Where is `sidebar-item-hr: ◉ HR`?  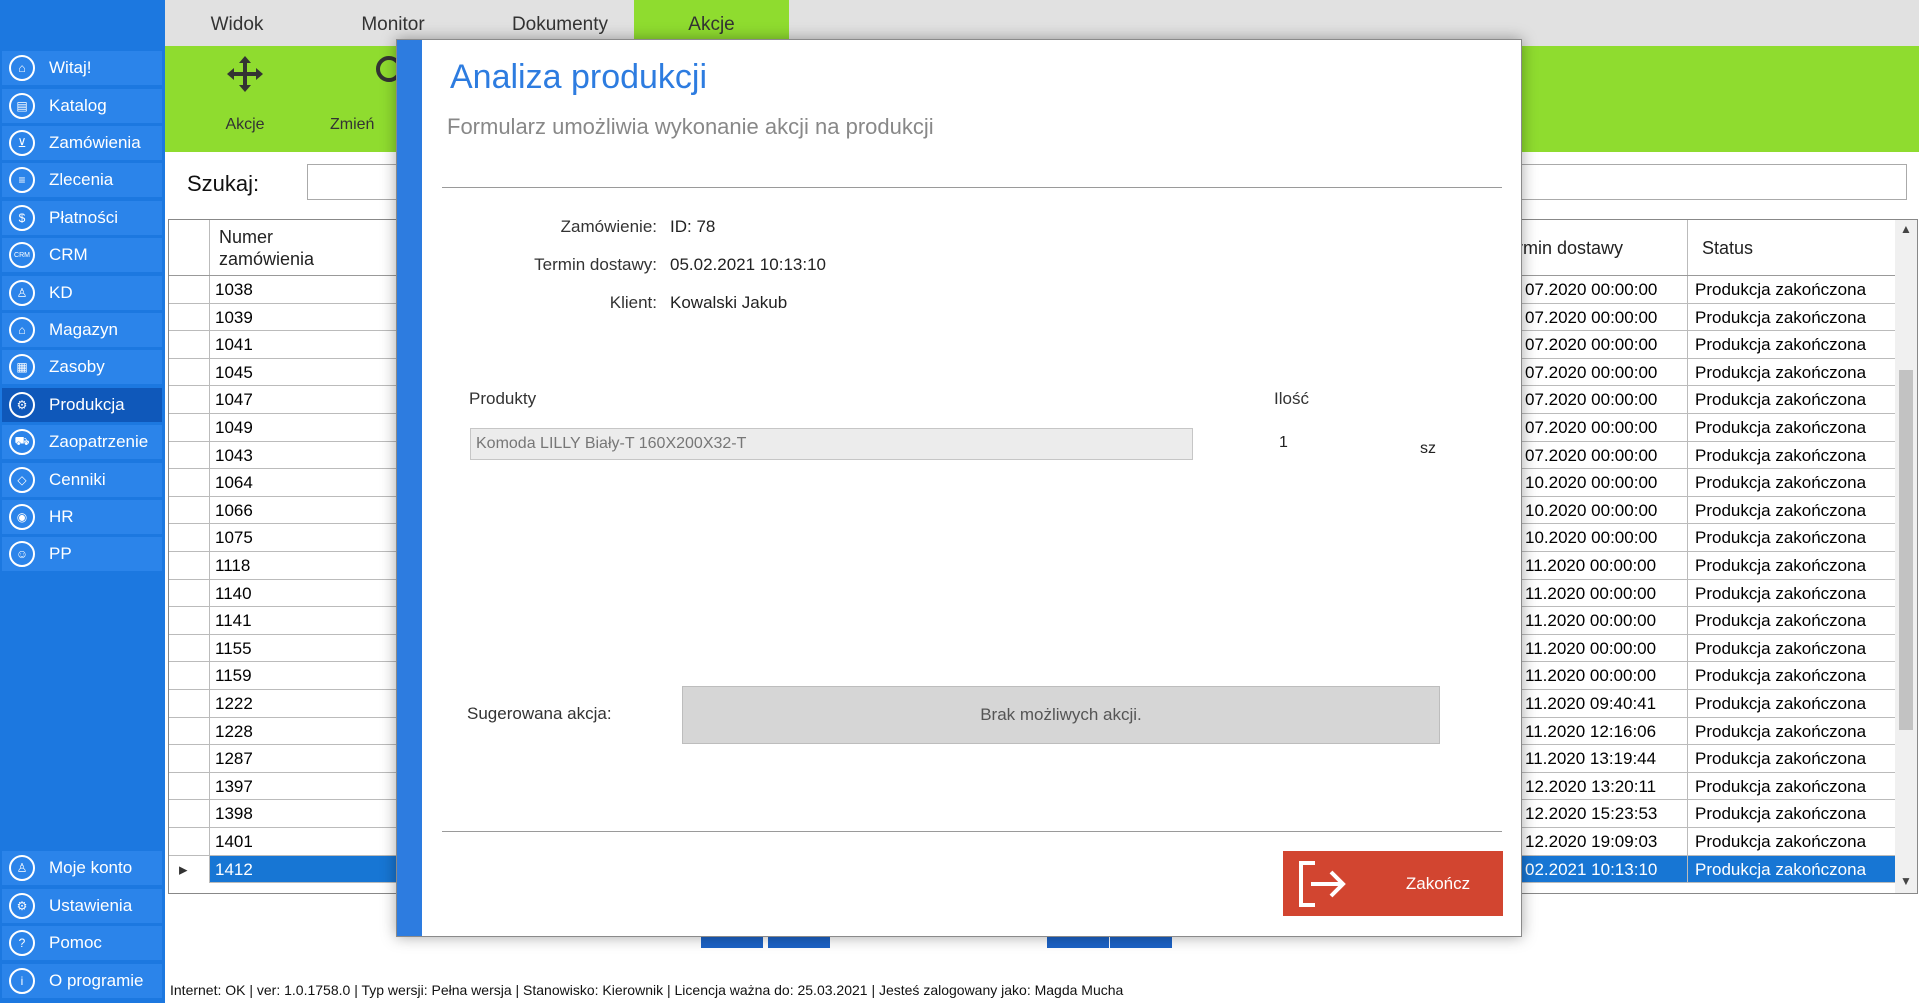 sidebar-item-hr: ◉ HR is located at coordinates (82, 517).